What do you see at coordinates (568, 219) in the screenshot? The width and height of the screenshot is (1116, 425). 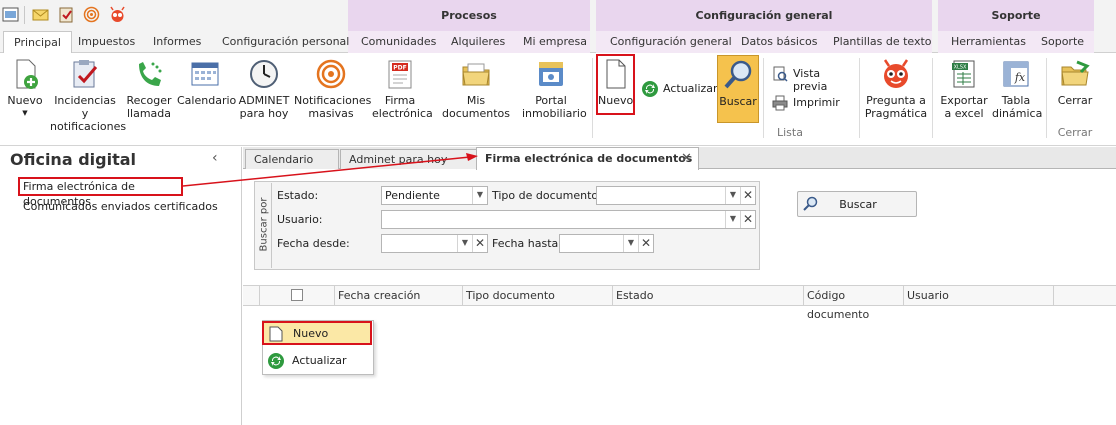 I see `usuario-select: ▼ ✕` at bounding box center [568, 219].